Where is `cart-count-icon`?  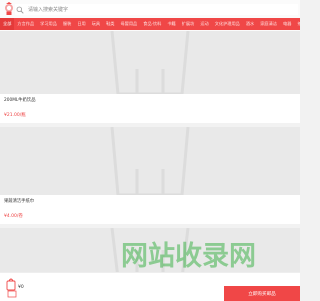
cart-count-icon is located at coordinates (12, 294).